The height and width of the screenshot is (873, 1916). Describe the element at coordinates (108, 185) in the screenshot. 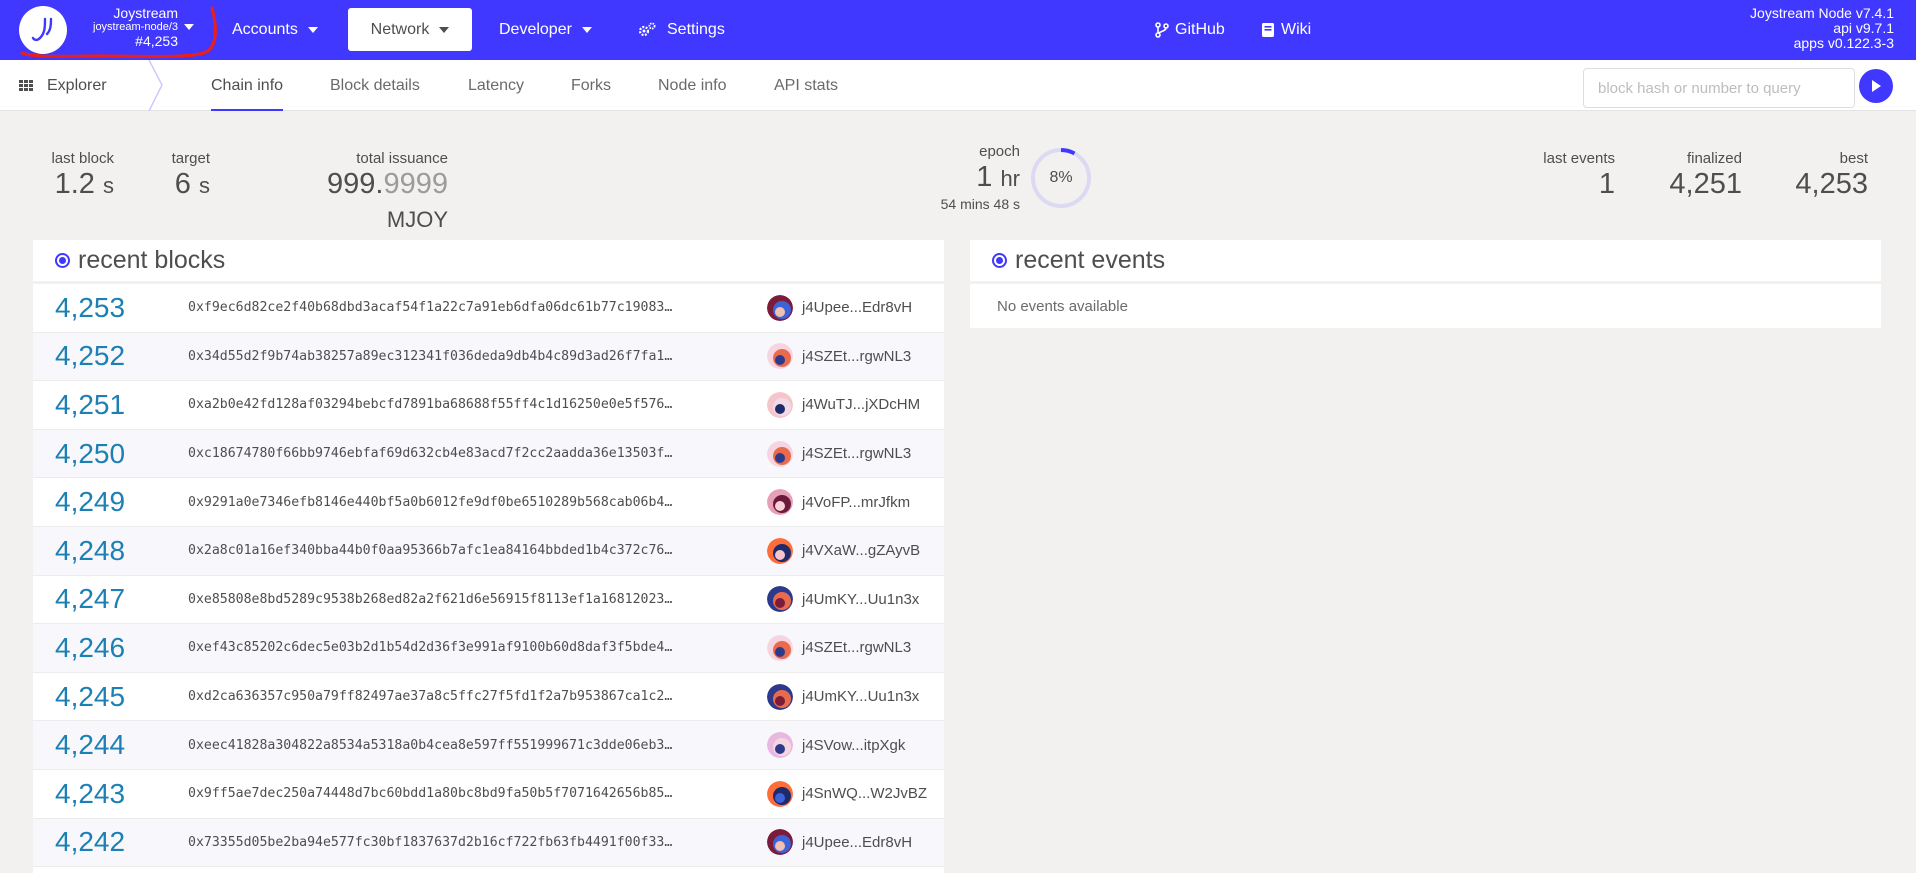

I see `summary-unit: s` at that location.